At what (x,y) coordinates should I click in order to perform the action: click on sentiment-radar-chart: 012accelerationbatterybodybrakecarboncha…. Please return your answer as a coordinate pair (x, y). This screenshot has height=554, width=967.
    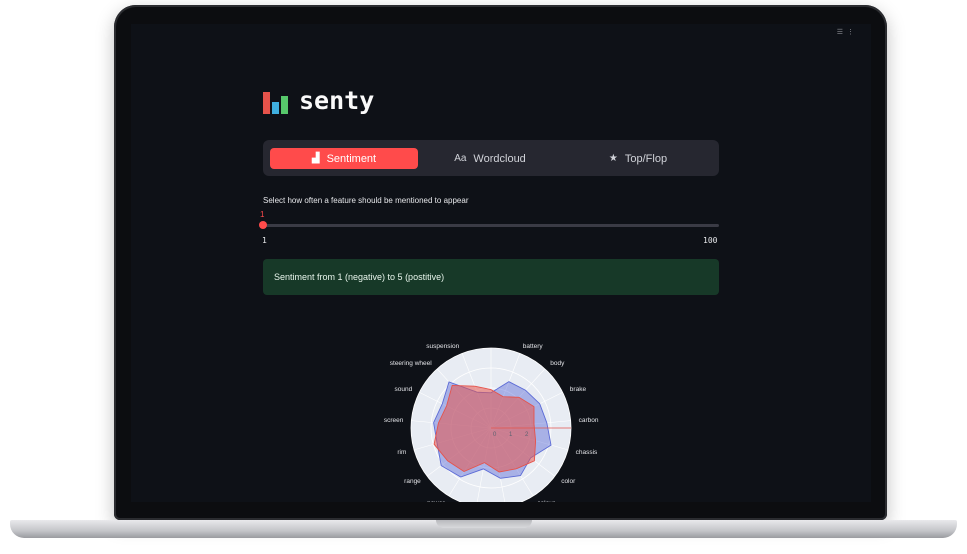
    Looking at the image, I should click on (491, 422).